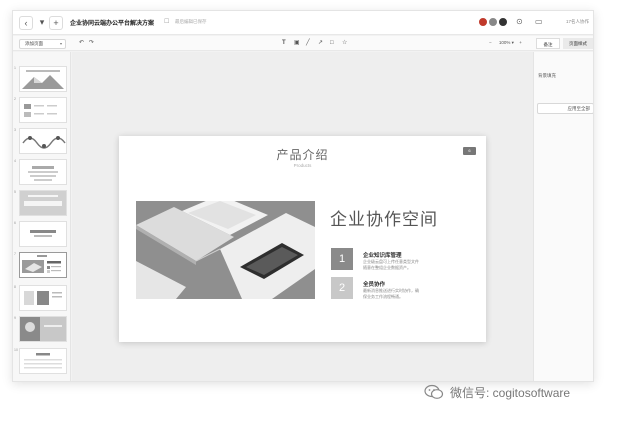 The width and height of the screenshot is (631, 421). What do you see at coordinates (15, 99) in the screenshot?
I see `thumbnail-number: 2` at bounding box center [15, 99].